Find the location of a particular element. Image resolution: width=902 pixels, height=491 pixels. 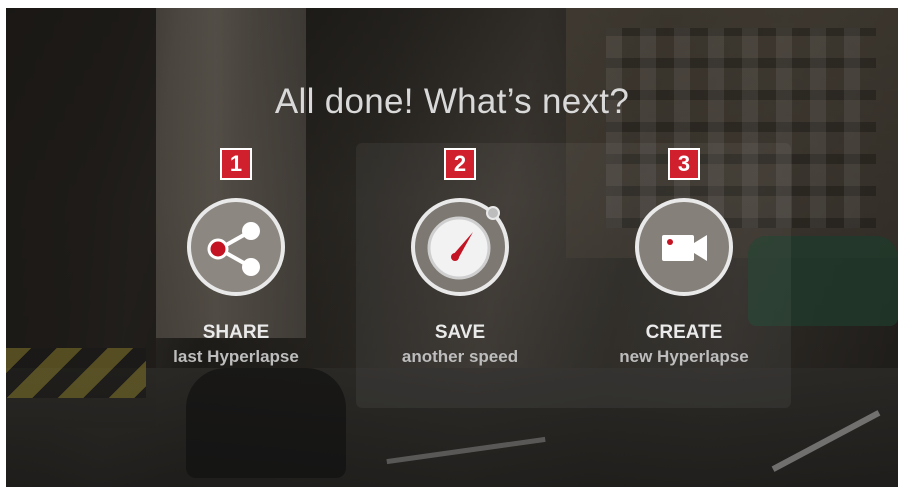

save-label: SAVE is located at coordinates (460, 332).